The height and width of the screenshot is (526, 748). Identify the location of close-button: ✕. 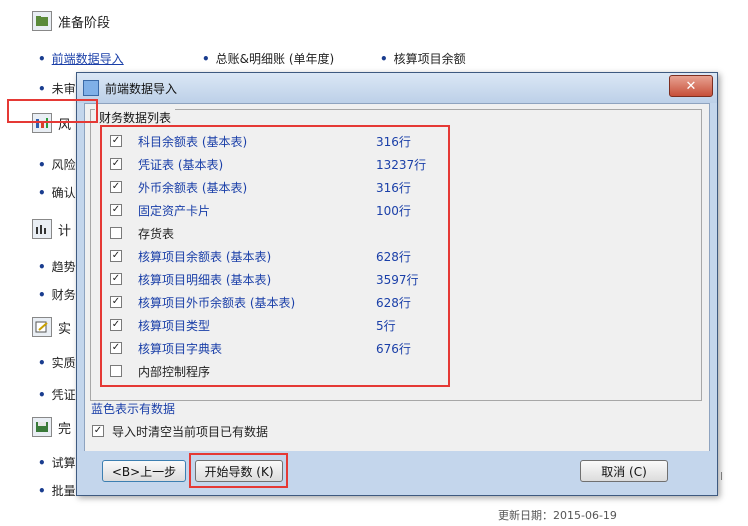
(691, 86).